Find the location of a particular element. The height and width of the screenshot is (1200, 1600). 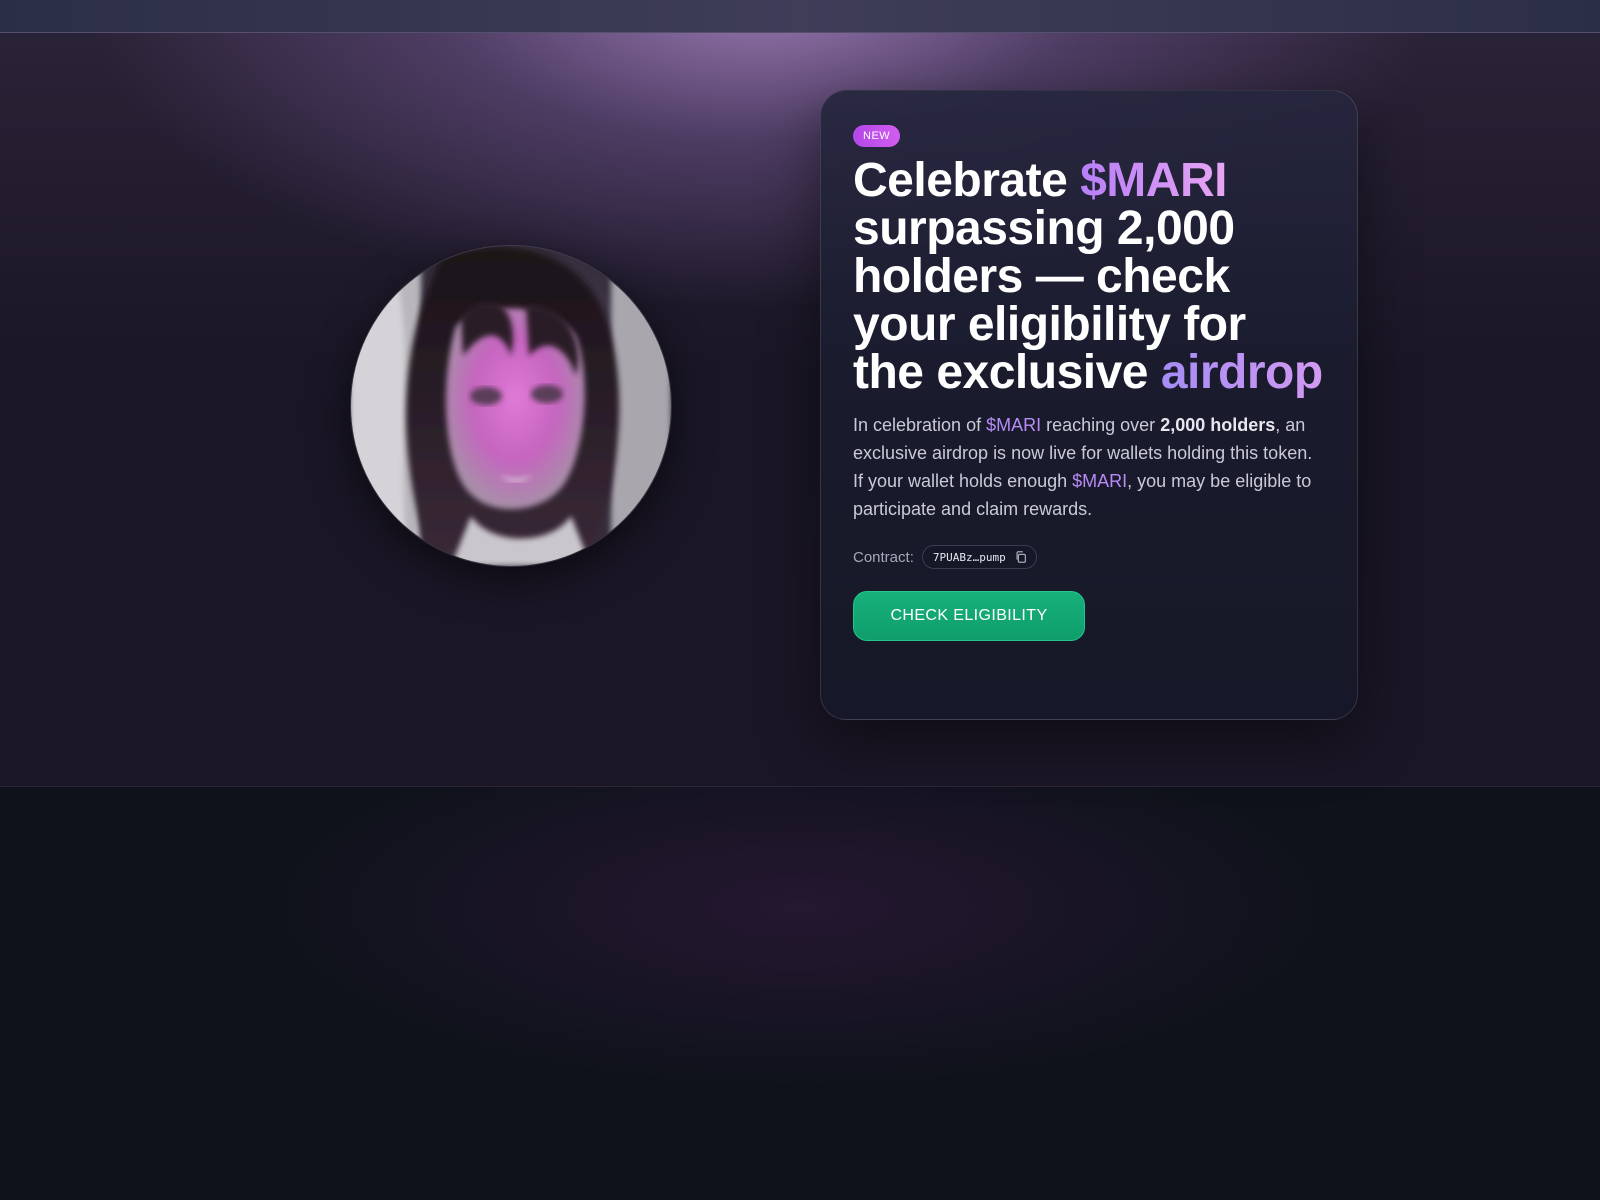

check-eligibility-button: CHECK ELIGIBILITY is located at coordinates (969, 616).